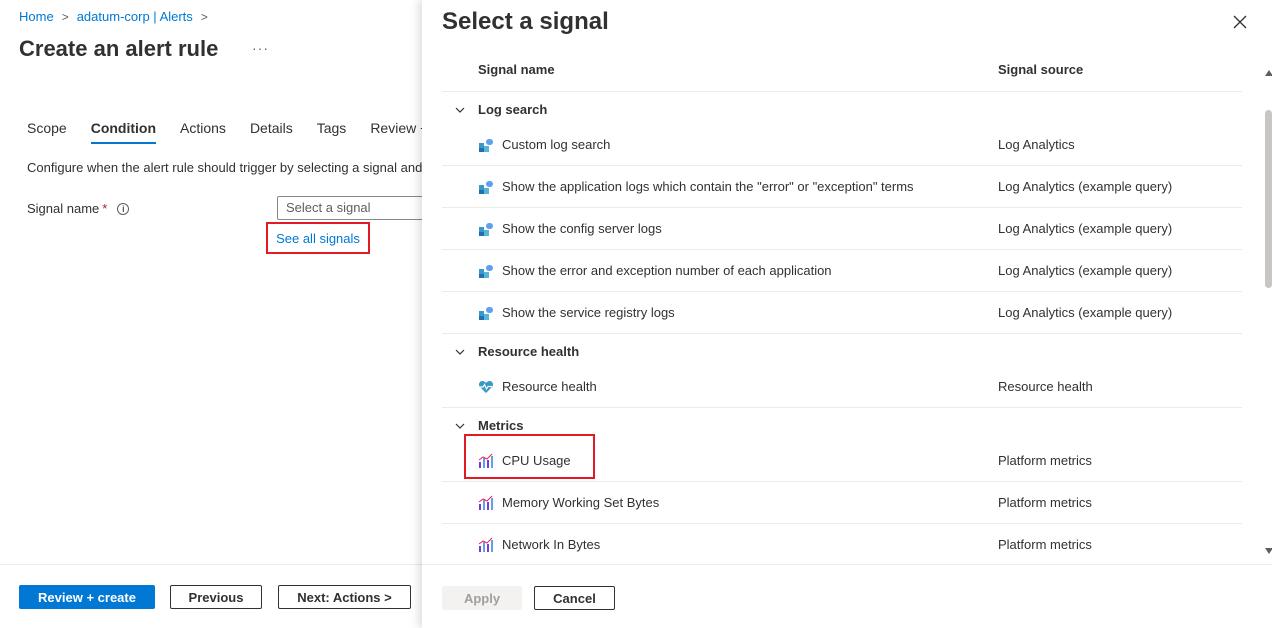  What do you see at coordinates (1040, 69) in the screenshot?
I see `column-header-signal-source: Signal source` at bounding box center [1040, 69].